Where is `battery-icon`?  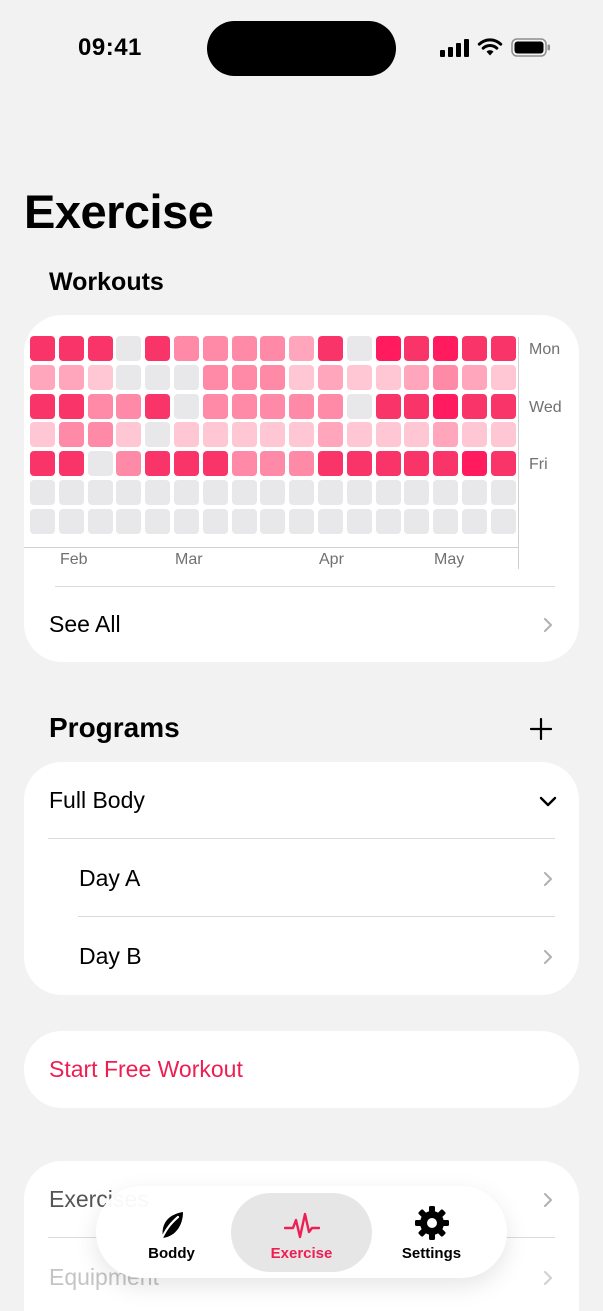 battery-icon is located at coordinates (530, 47).